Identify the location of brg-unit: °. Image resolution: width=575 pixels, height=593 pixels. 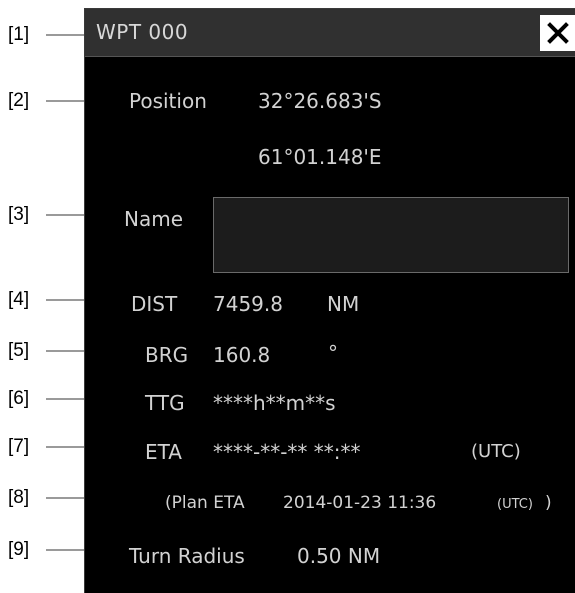
(333, 353).